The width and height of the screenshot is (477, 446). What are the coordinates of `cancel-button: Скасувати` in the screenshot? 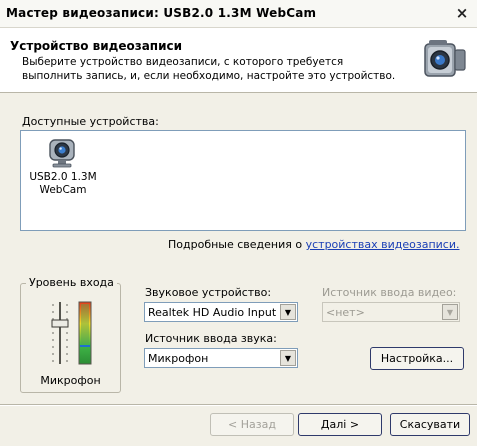 It's located at (430, 424).